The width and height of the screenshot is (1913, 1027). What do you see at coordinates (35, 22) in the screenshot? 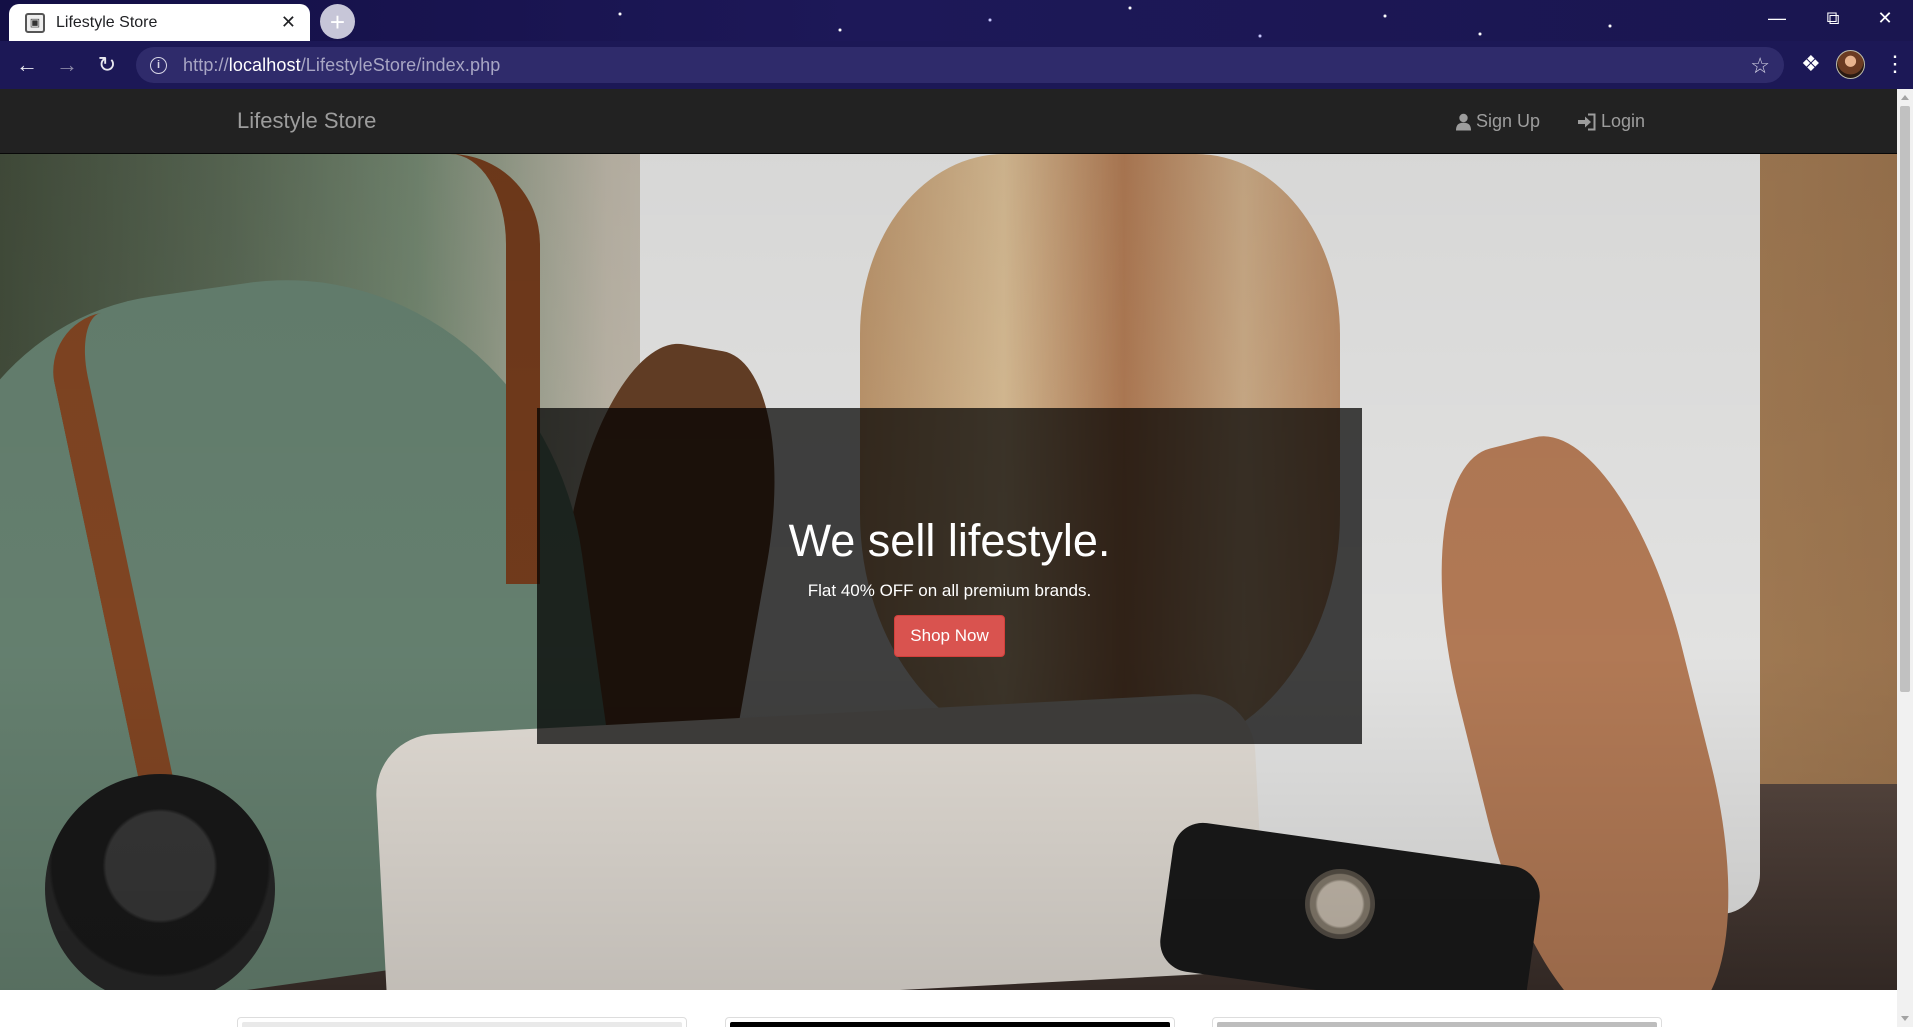
I see `favicon-icon: ▣` at bounding box center [35, 22].